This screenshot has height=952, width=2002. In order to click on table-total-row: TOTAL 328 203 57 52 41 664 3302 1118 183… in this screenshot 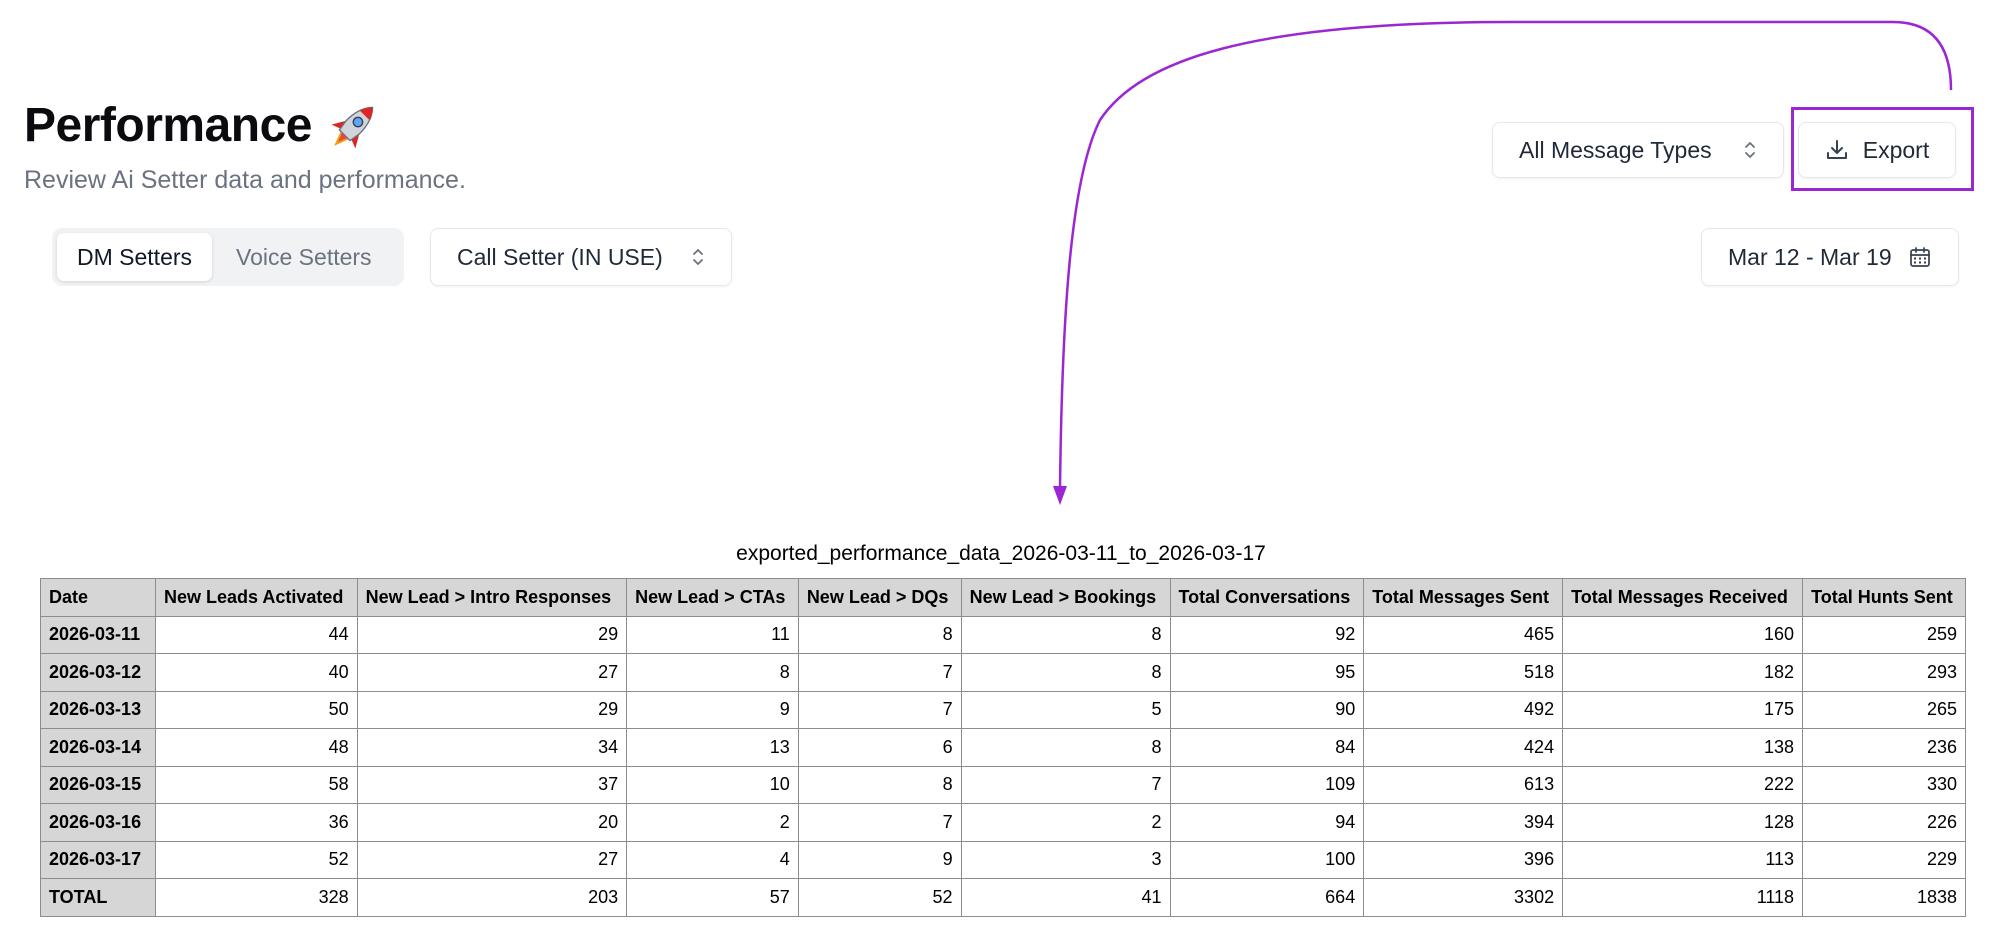, I will do `click(1003, 897)`.